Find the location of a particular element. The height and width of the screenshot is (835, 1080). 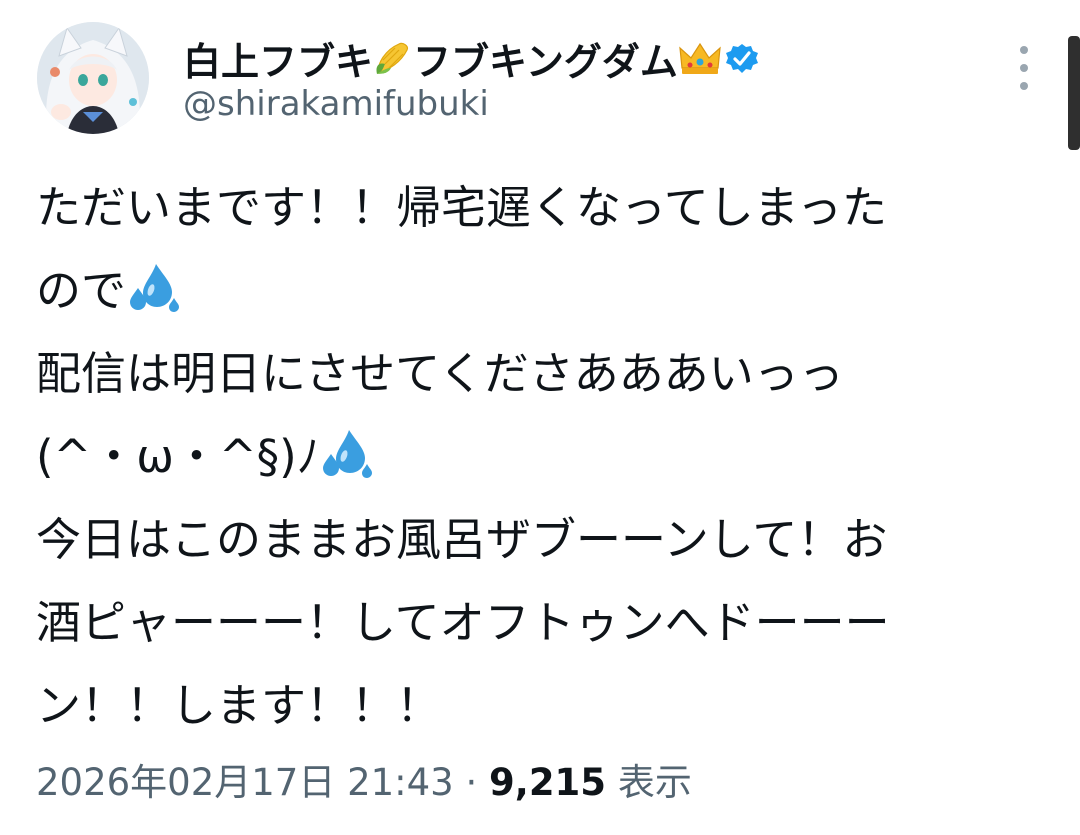

tweet-line: 酒ピャーーー！してオフトゥンへドーーー is located at coordinates (463, 622).